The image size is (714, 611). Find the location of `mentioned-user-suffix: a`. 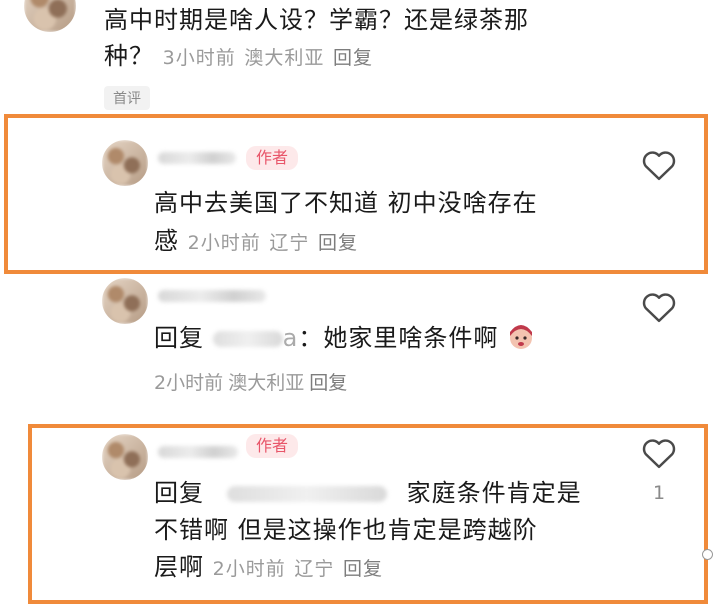

mentioned-user-suffix: a is located at coordinates (290, 338).